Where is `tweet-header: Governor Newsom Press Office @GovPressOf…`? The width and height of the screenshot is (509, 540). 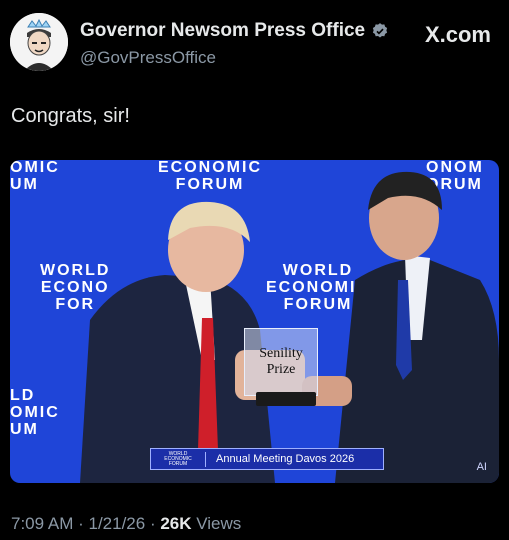 tweet-header: Governor Newsom Press Office @GovPressOf… is located at coordinates (254, 40).